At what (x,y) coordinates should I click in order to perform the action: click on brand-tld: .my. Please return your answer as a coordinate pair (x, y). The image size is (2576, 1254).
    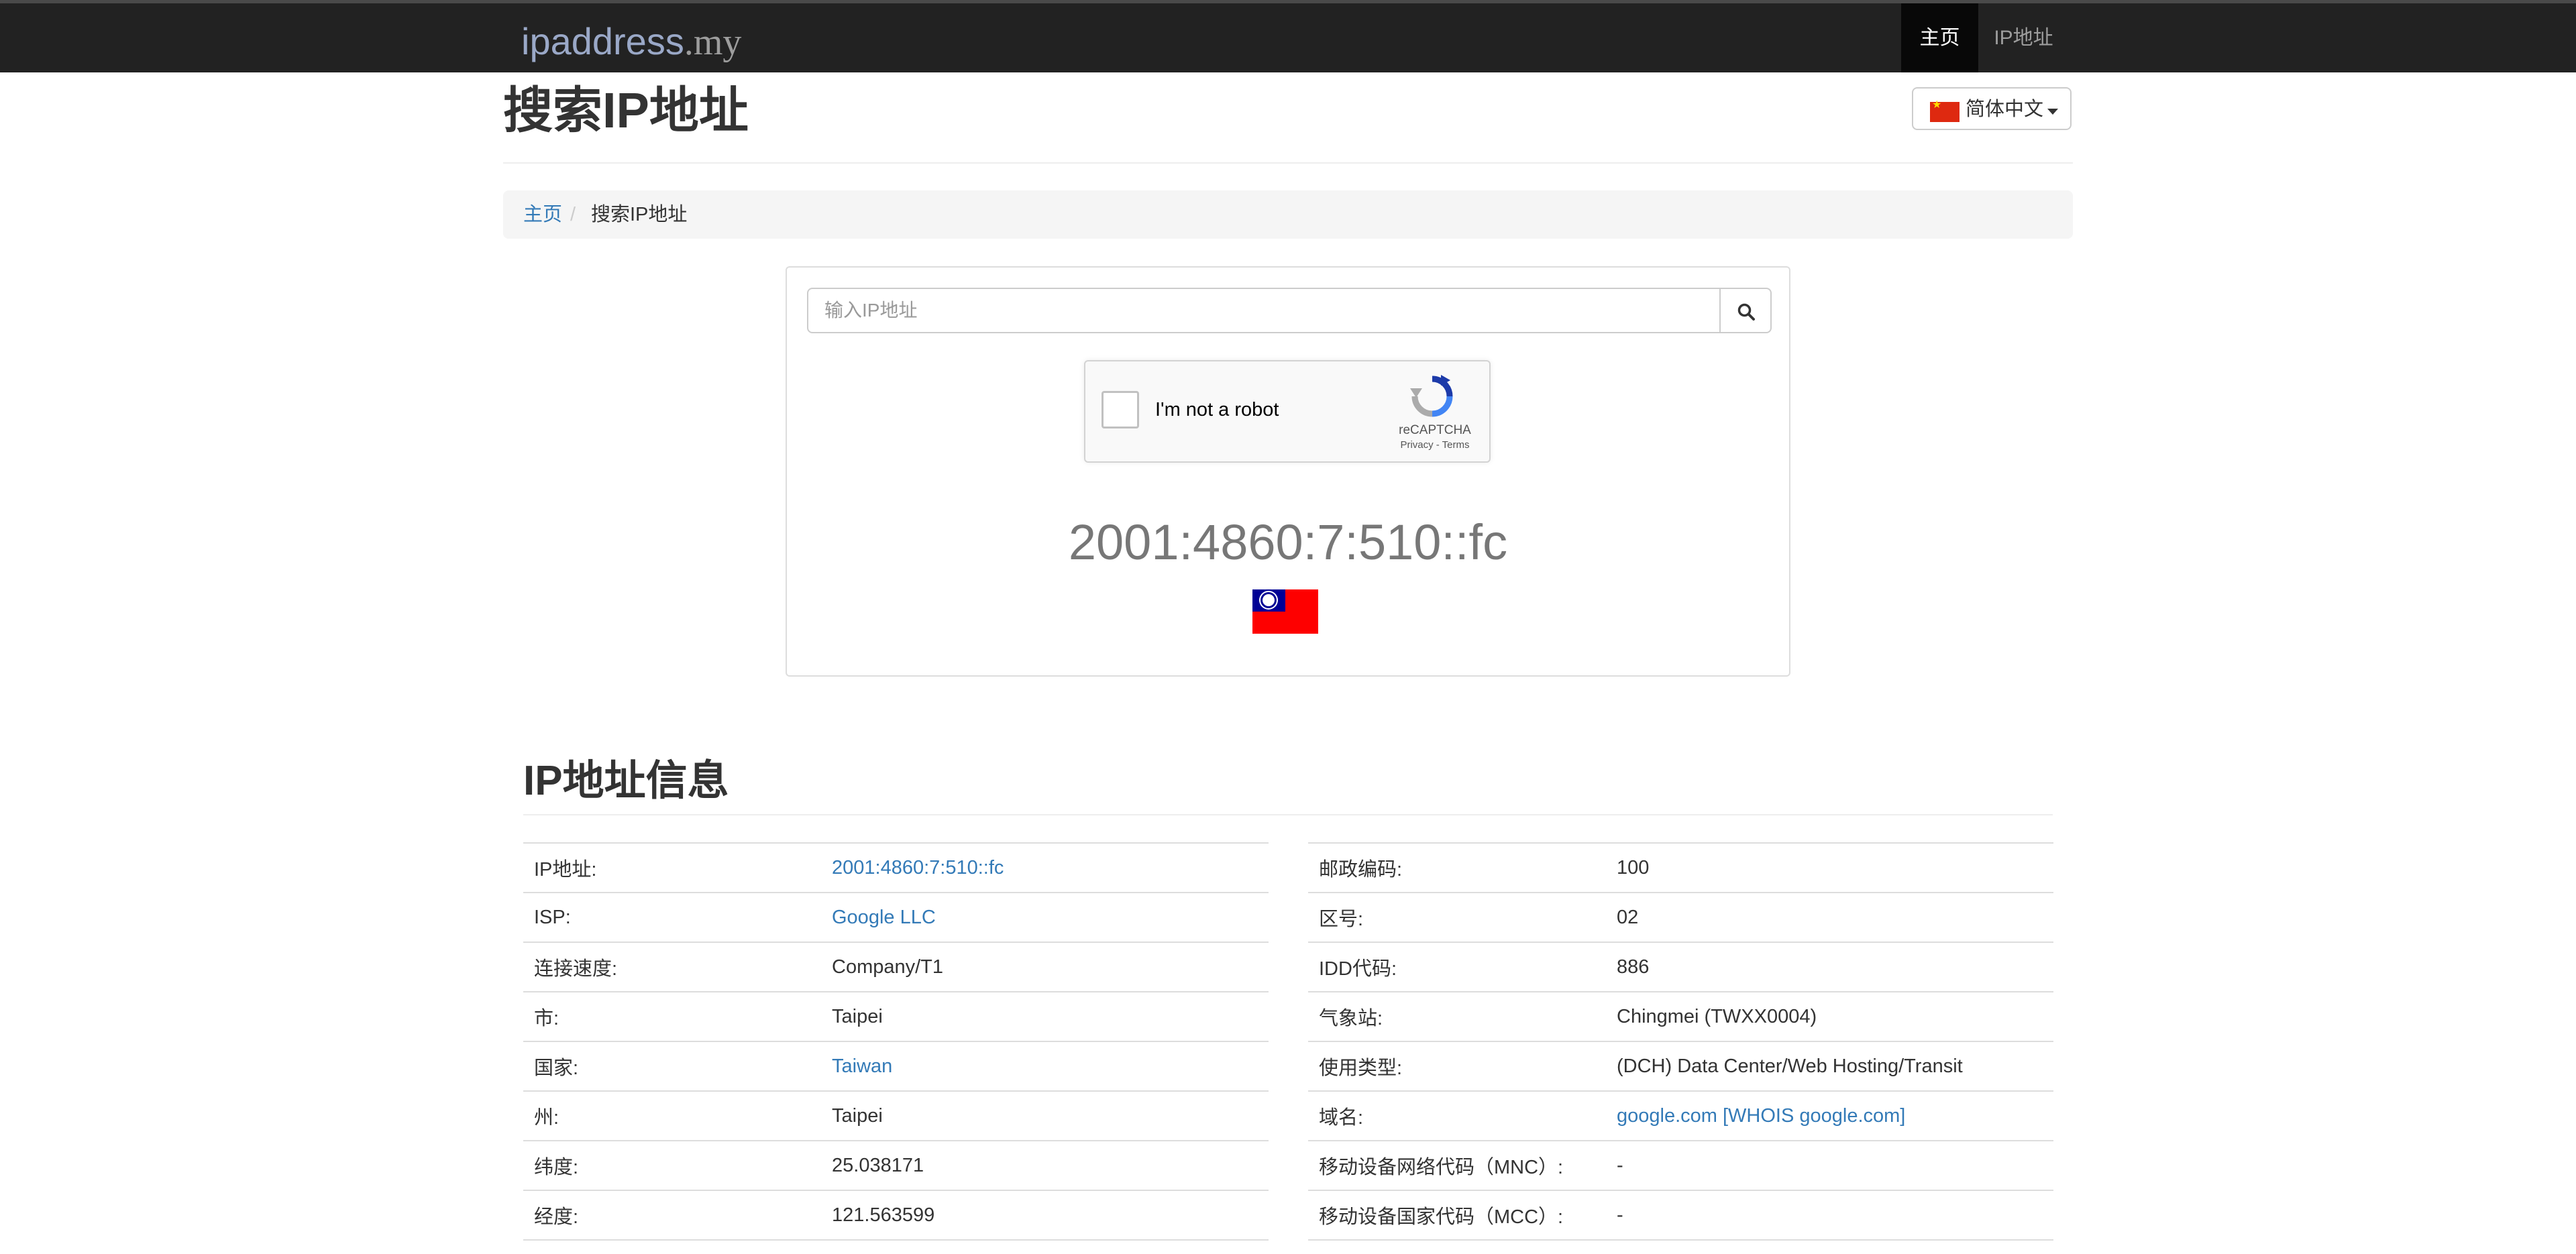
    Looking at the image, I should click on (713, 42).